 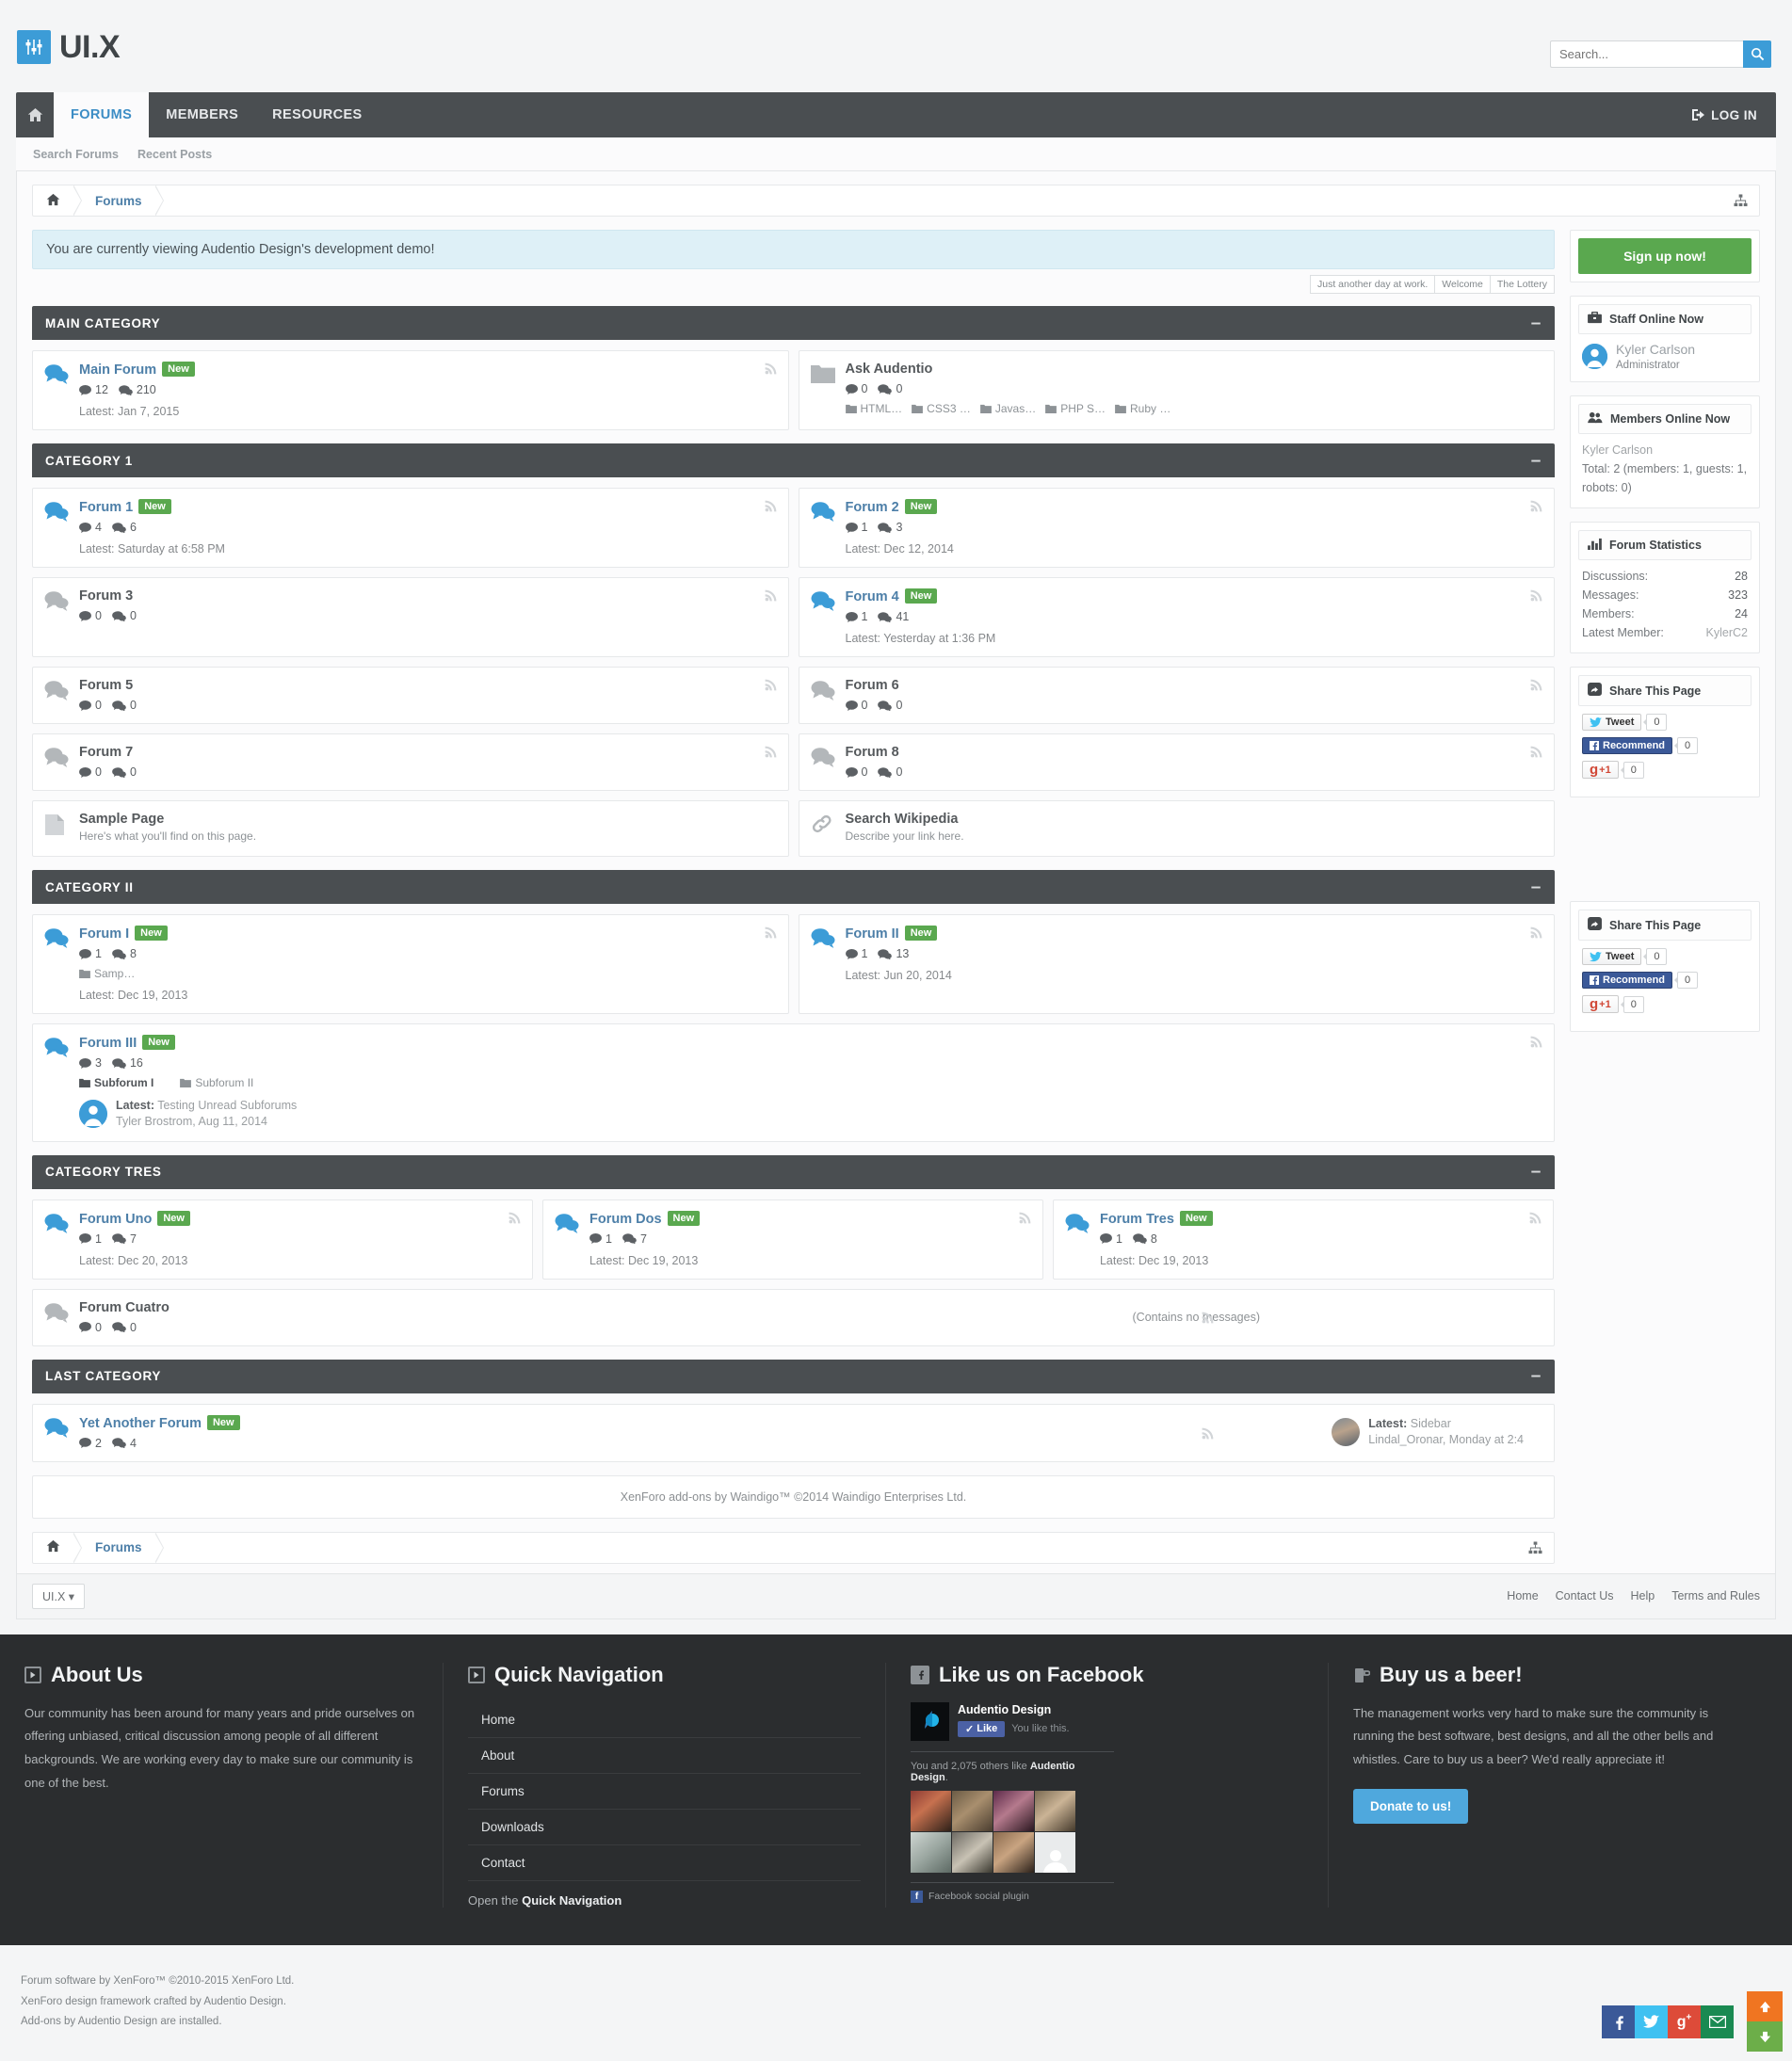 What do you see at coordinates (982, 1728) in the screenshot?
I see `facebook-like-button: ✓ Like` at bounding box center [982, 1728].